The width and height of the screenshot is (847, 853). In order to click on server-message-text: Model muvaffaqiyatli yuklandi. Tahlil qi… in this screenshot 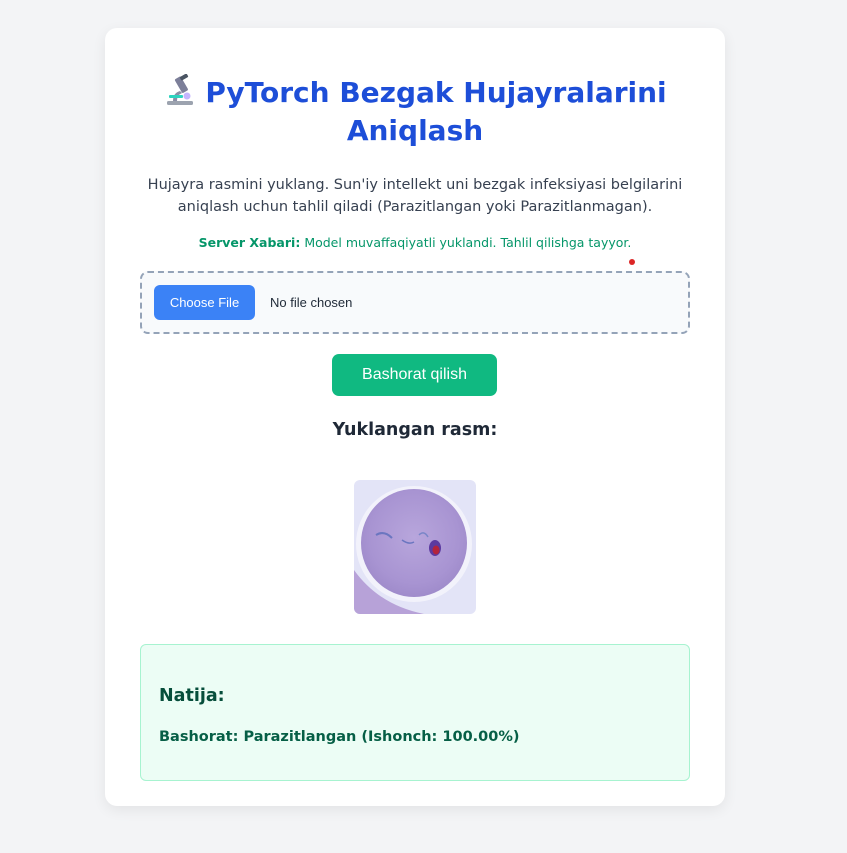, I will do `click(468, 242)`.